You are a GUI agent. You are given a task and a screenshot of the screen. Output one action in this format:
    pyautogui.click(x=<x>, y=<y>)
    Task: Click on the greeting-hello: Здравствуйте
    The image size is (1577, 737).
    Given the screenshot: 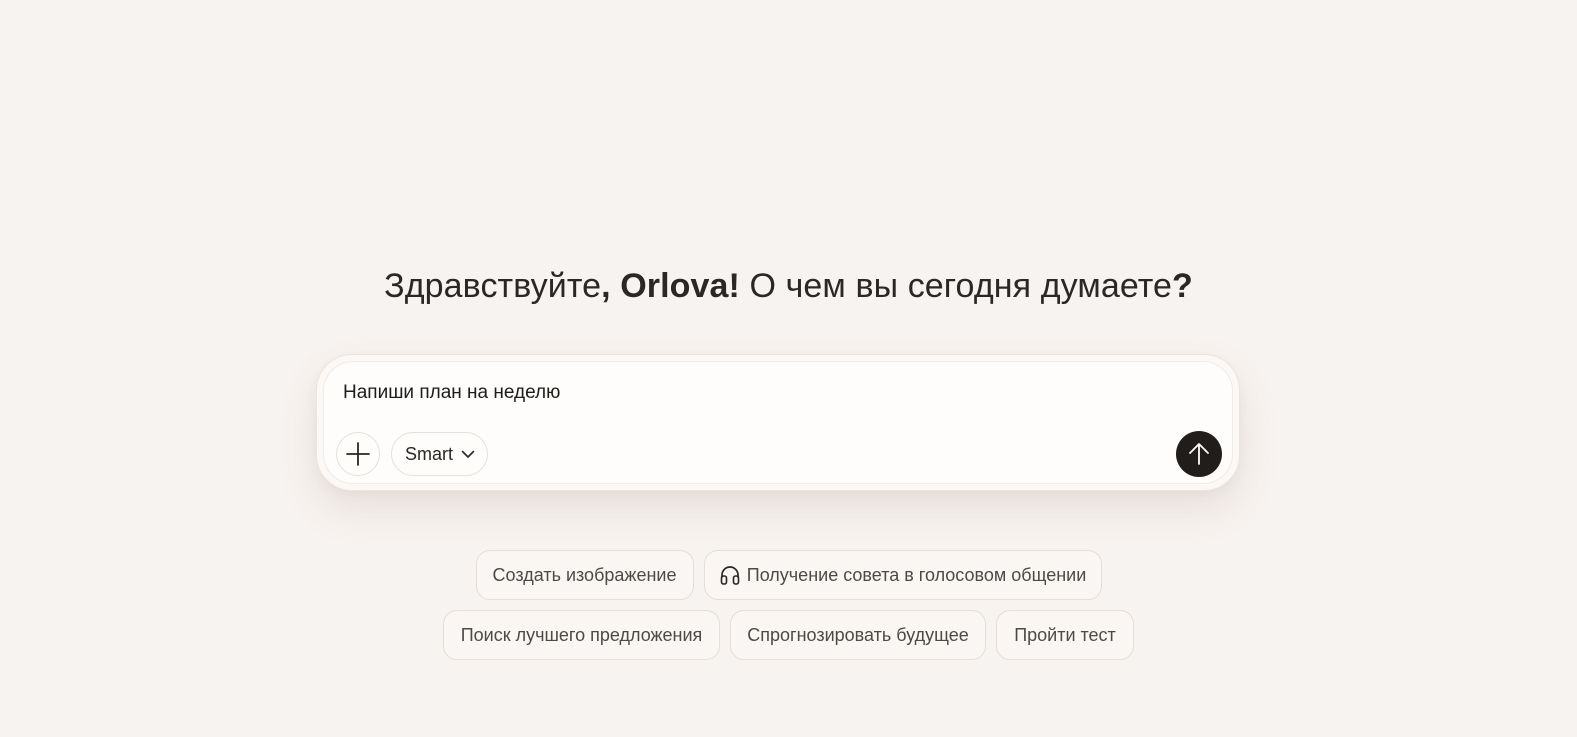 What is the action you would take?
    pyautogui.click(x=493, y=286)
    